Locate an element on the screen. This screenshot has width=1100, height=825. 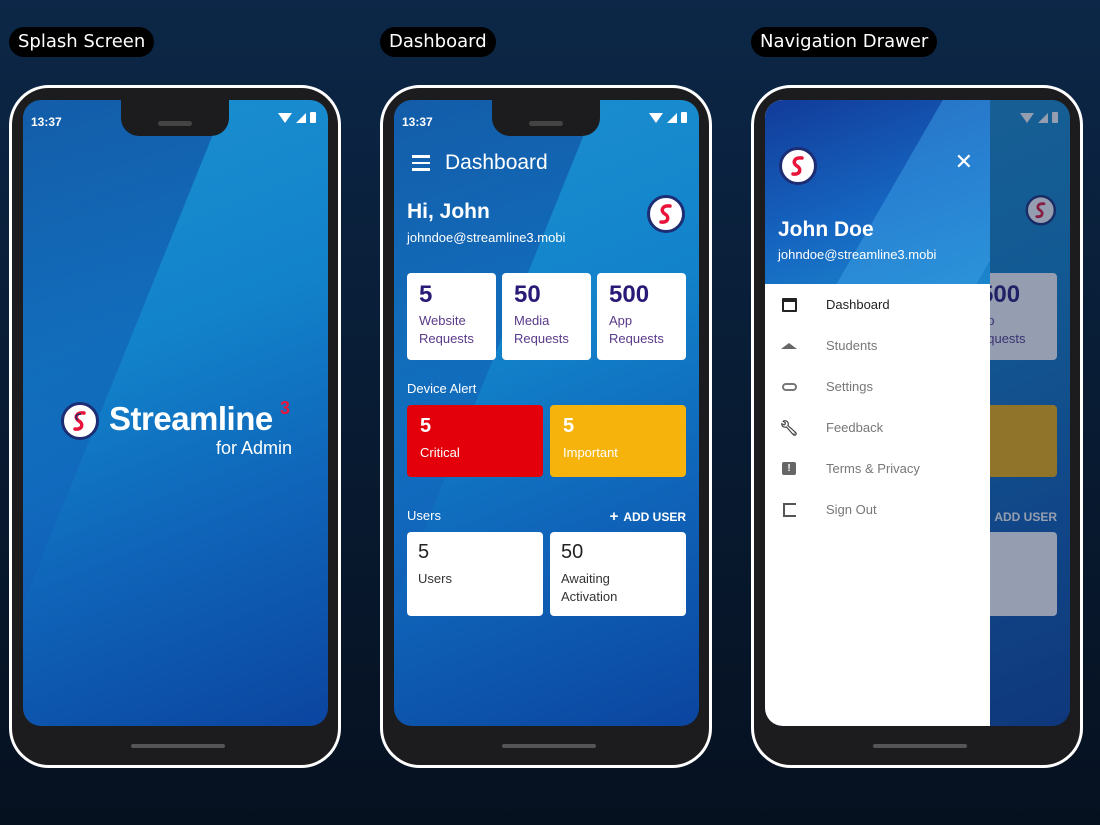
graduation-cap-icon is located at coordinates (789, 346).